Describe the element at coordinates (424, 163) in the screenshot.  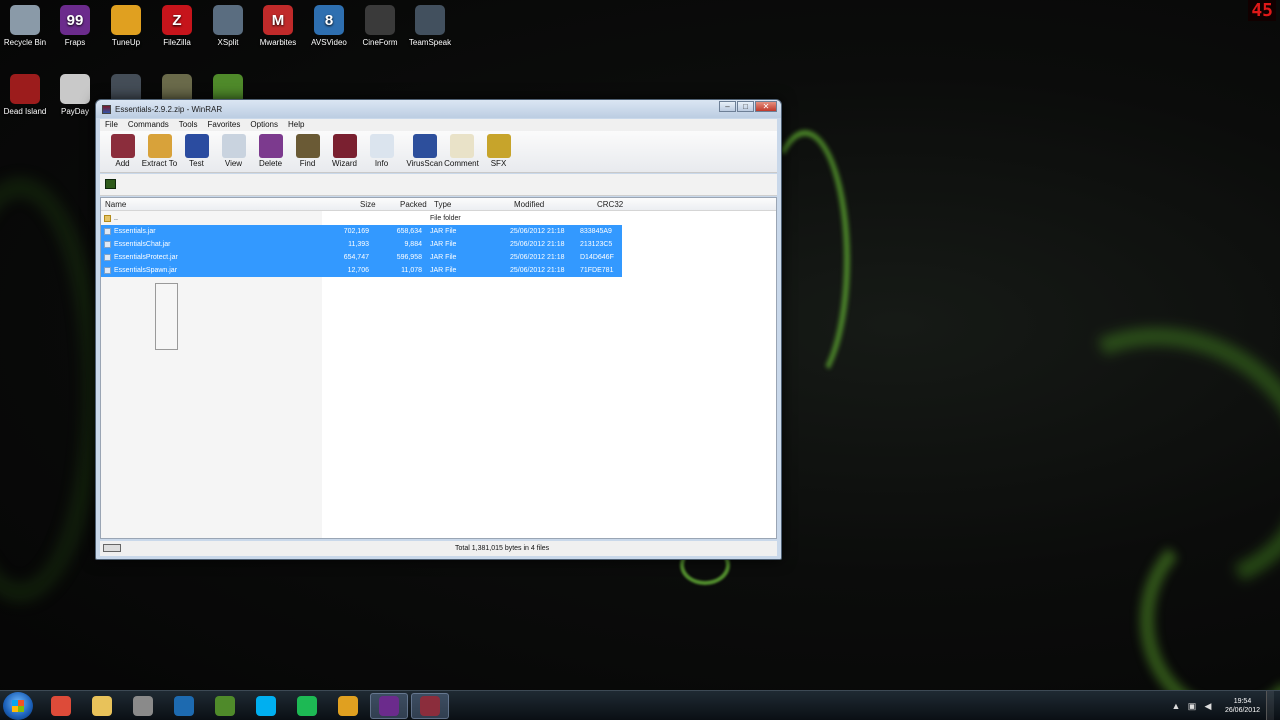
I see `toolbar-label: VirusScan` at that location.